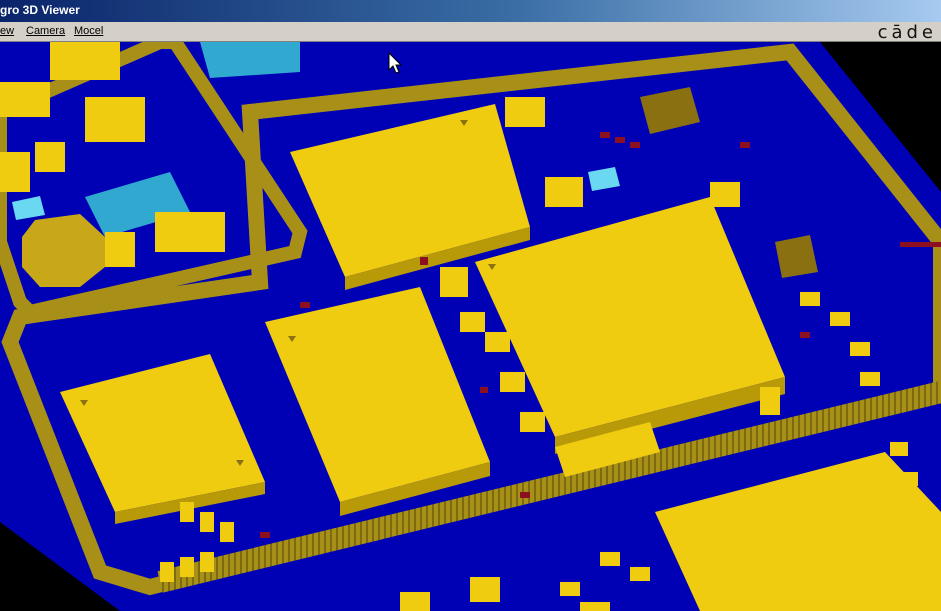 The width and height of the screenshot is (941, 611). I want to click on menu-item-view: ew, so click(7, 31).